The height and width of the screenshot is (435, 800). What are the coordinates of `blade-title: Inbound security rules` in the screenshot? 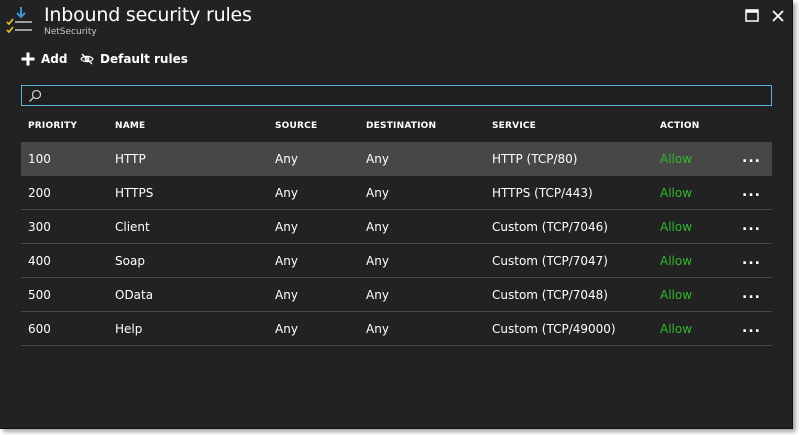 It's located at (148, 15).